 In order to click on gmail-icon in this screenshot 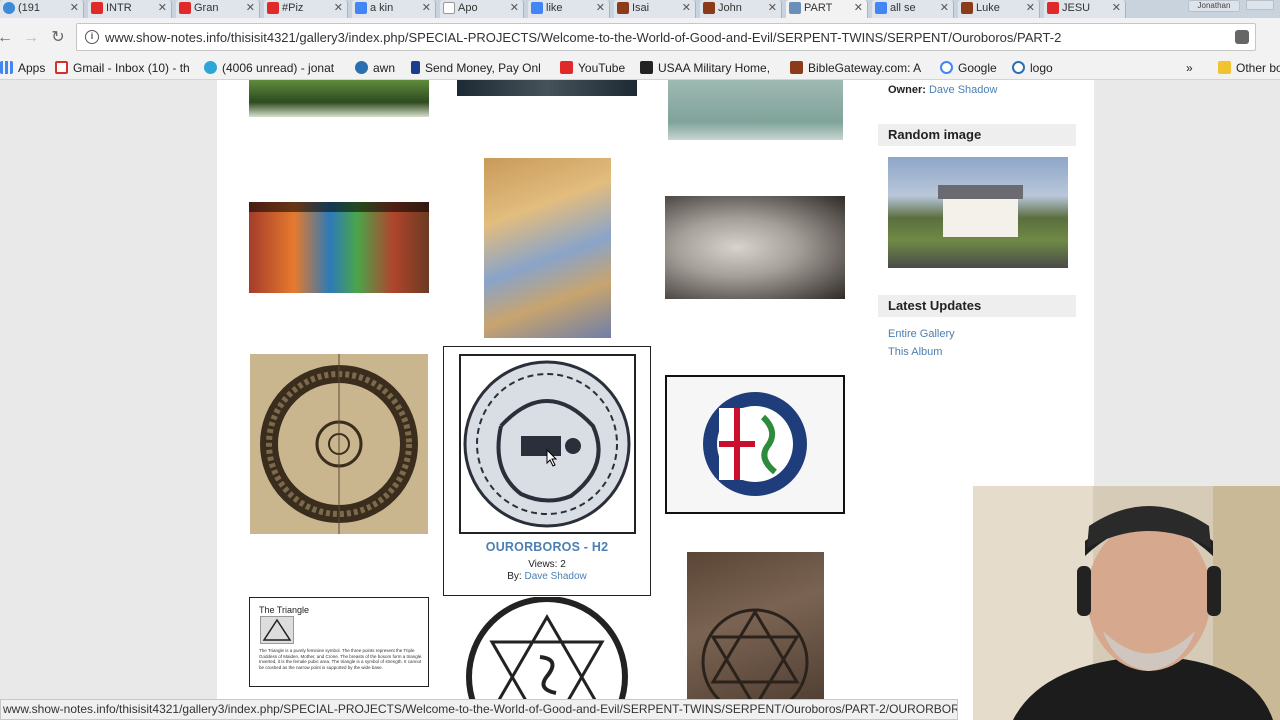, I will do `click(61, 67)`.